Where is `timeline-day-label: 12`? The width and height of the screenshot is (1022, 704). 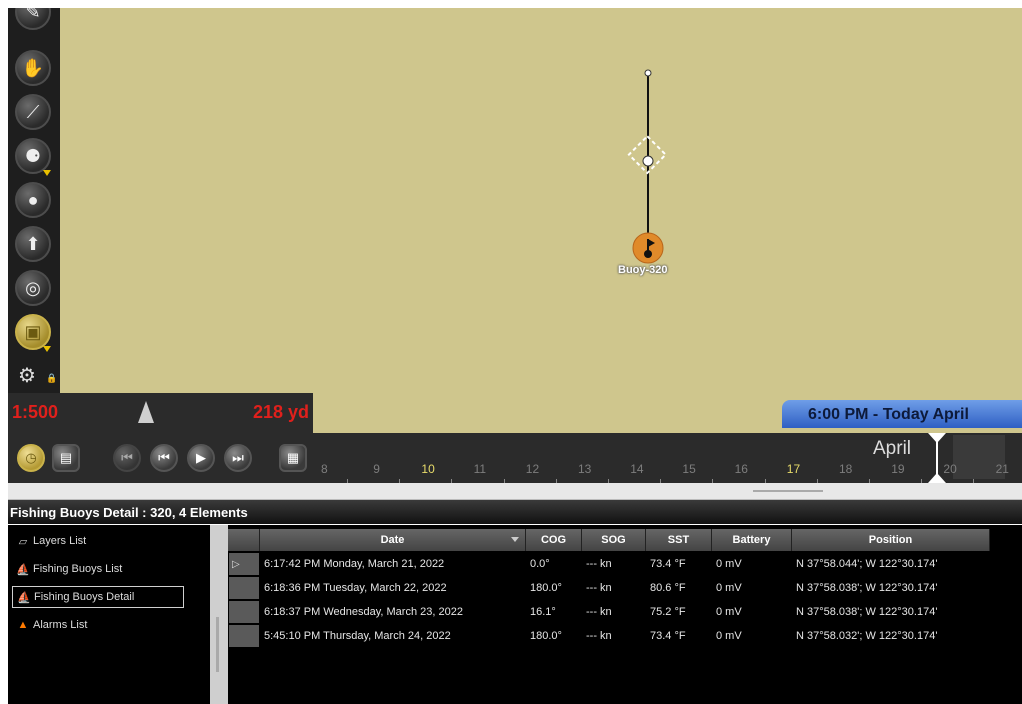
timeline-day-label: 12 is located at coordinates (532, 469).